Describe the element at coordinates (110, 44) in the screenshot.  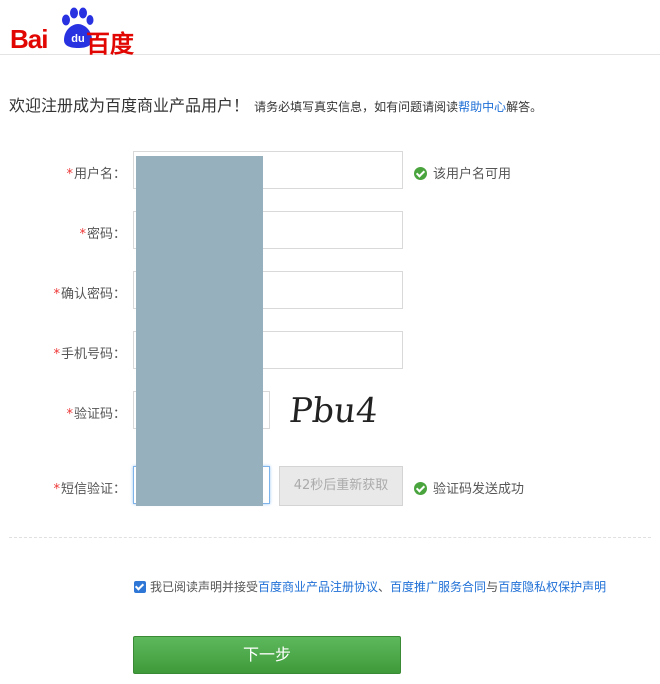
I see `logo-cn: 百度` at that location.